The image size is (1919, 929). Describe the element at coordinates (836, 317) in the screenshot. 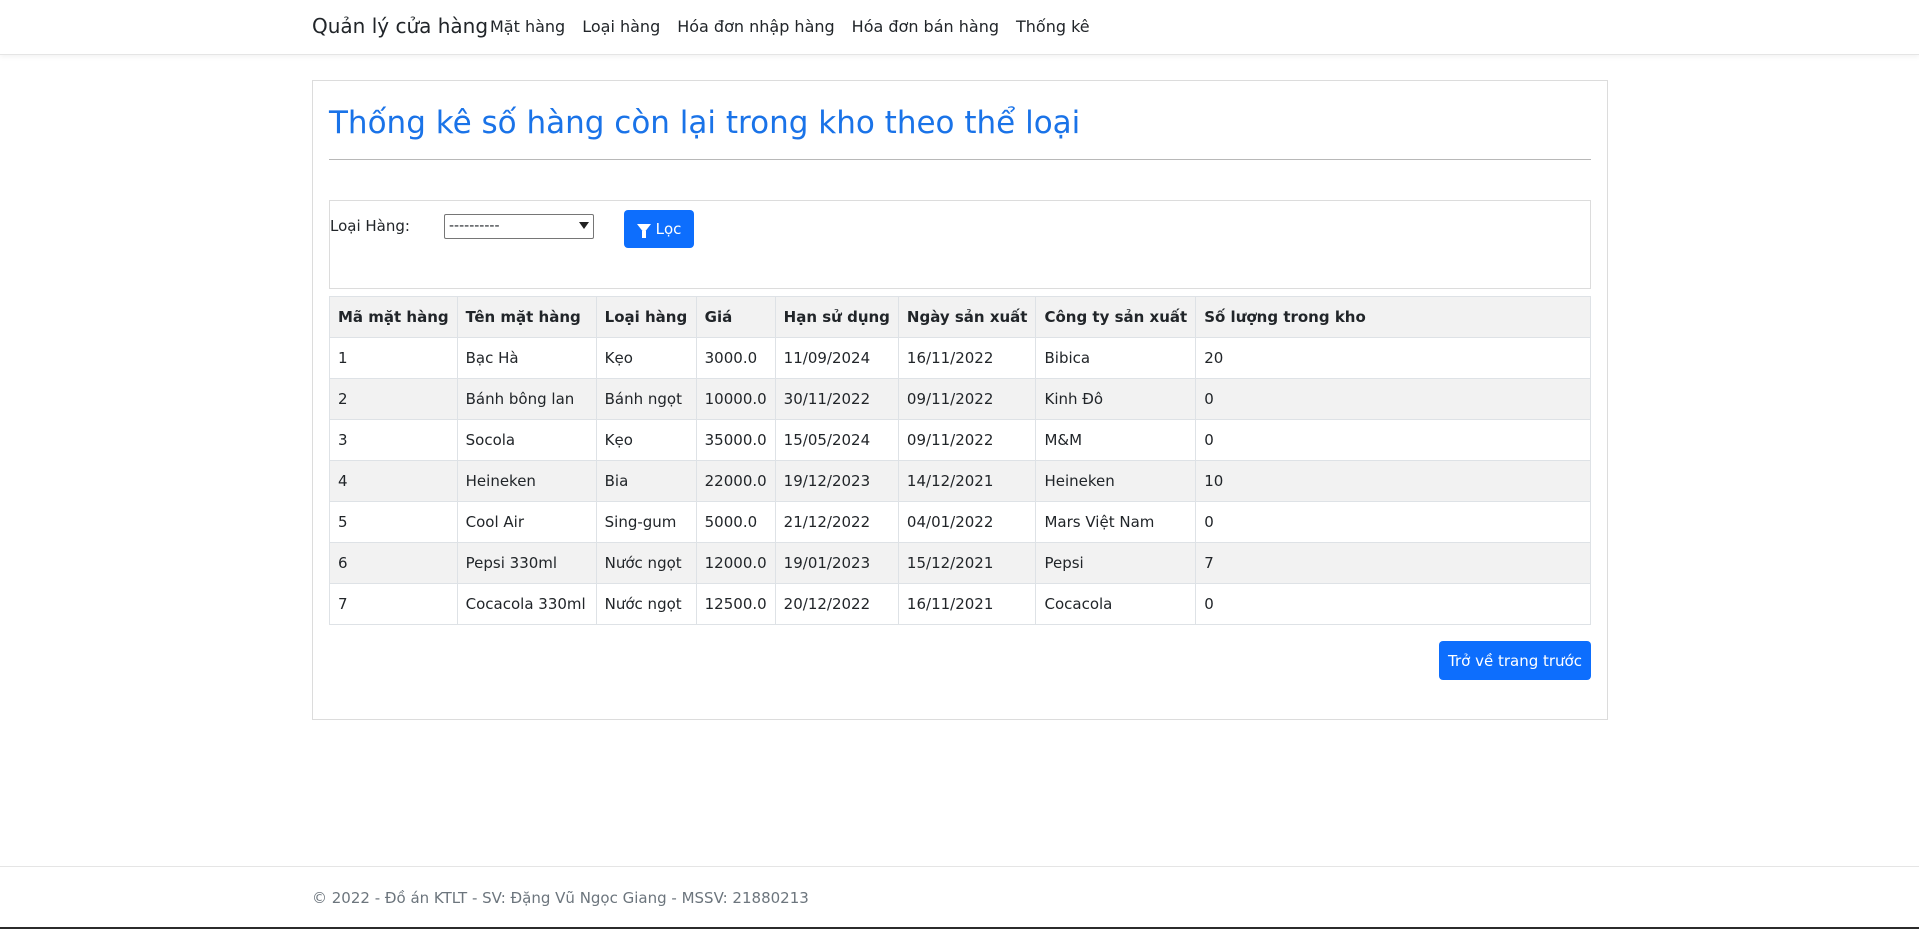

I see `column-header: Hạn sử dụng` at that location.